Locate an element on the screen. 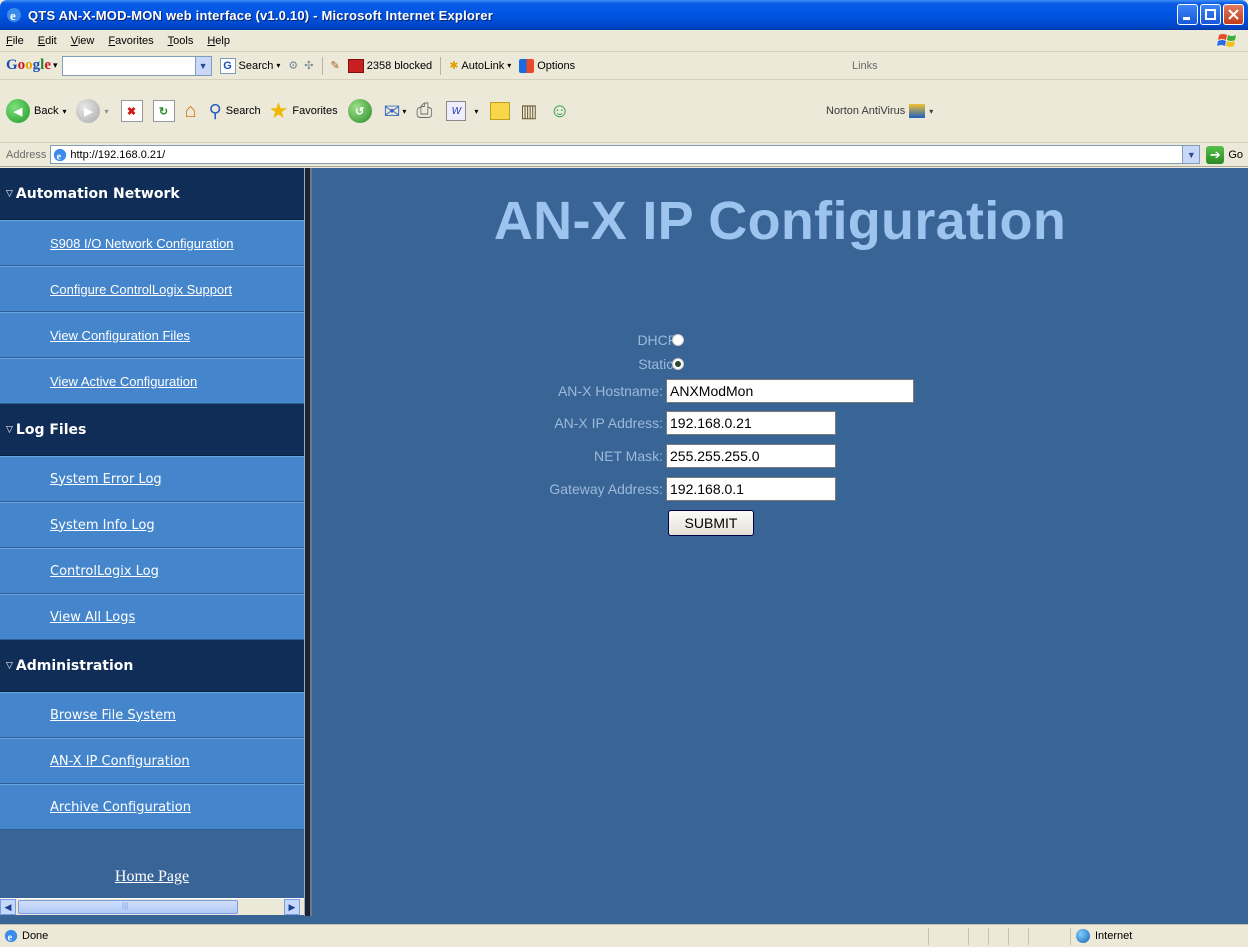 The height and width of the screenshot is (947, 1248). address-label: Address is located at coordinates (26, 154).